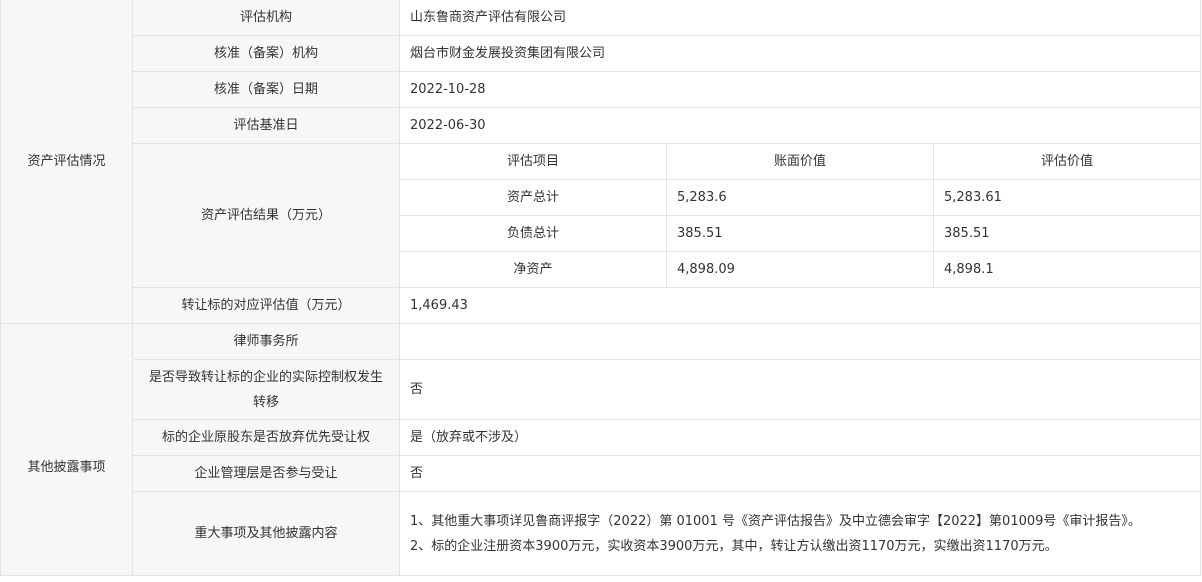 The width and height of the screenshot is (1202, 582). What do you see at coordinates (533, 269) in the screenshot?
I see `result-item-name: 净资产` at bounding box center [533, 269].